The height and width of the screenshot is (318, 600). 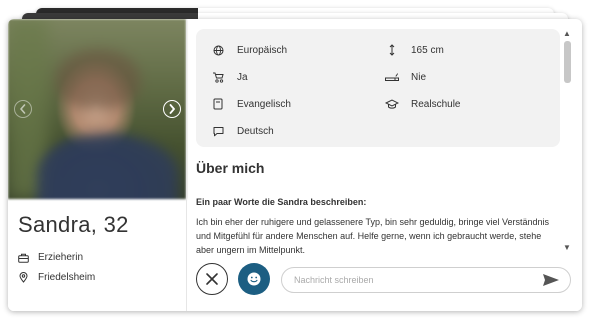 What do you see at coordinates (218, 77) in the screenshot?
I see `stroller-icon` at bounding box center [218, 77].